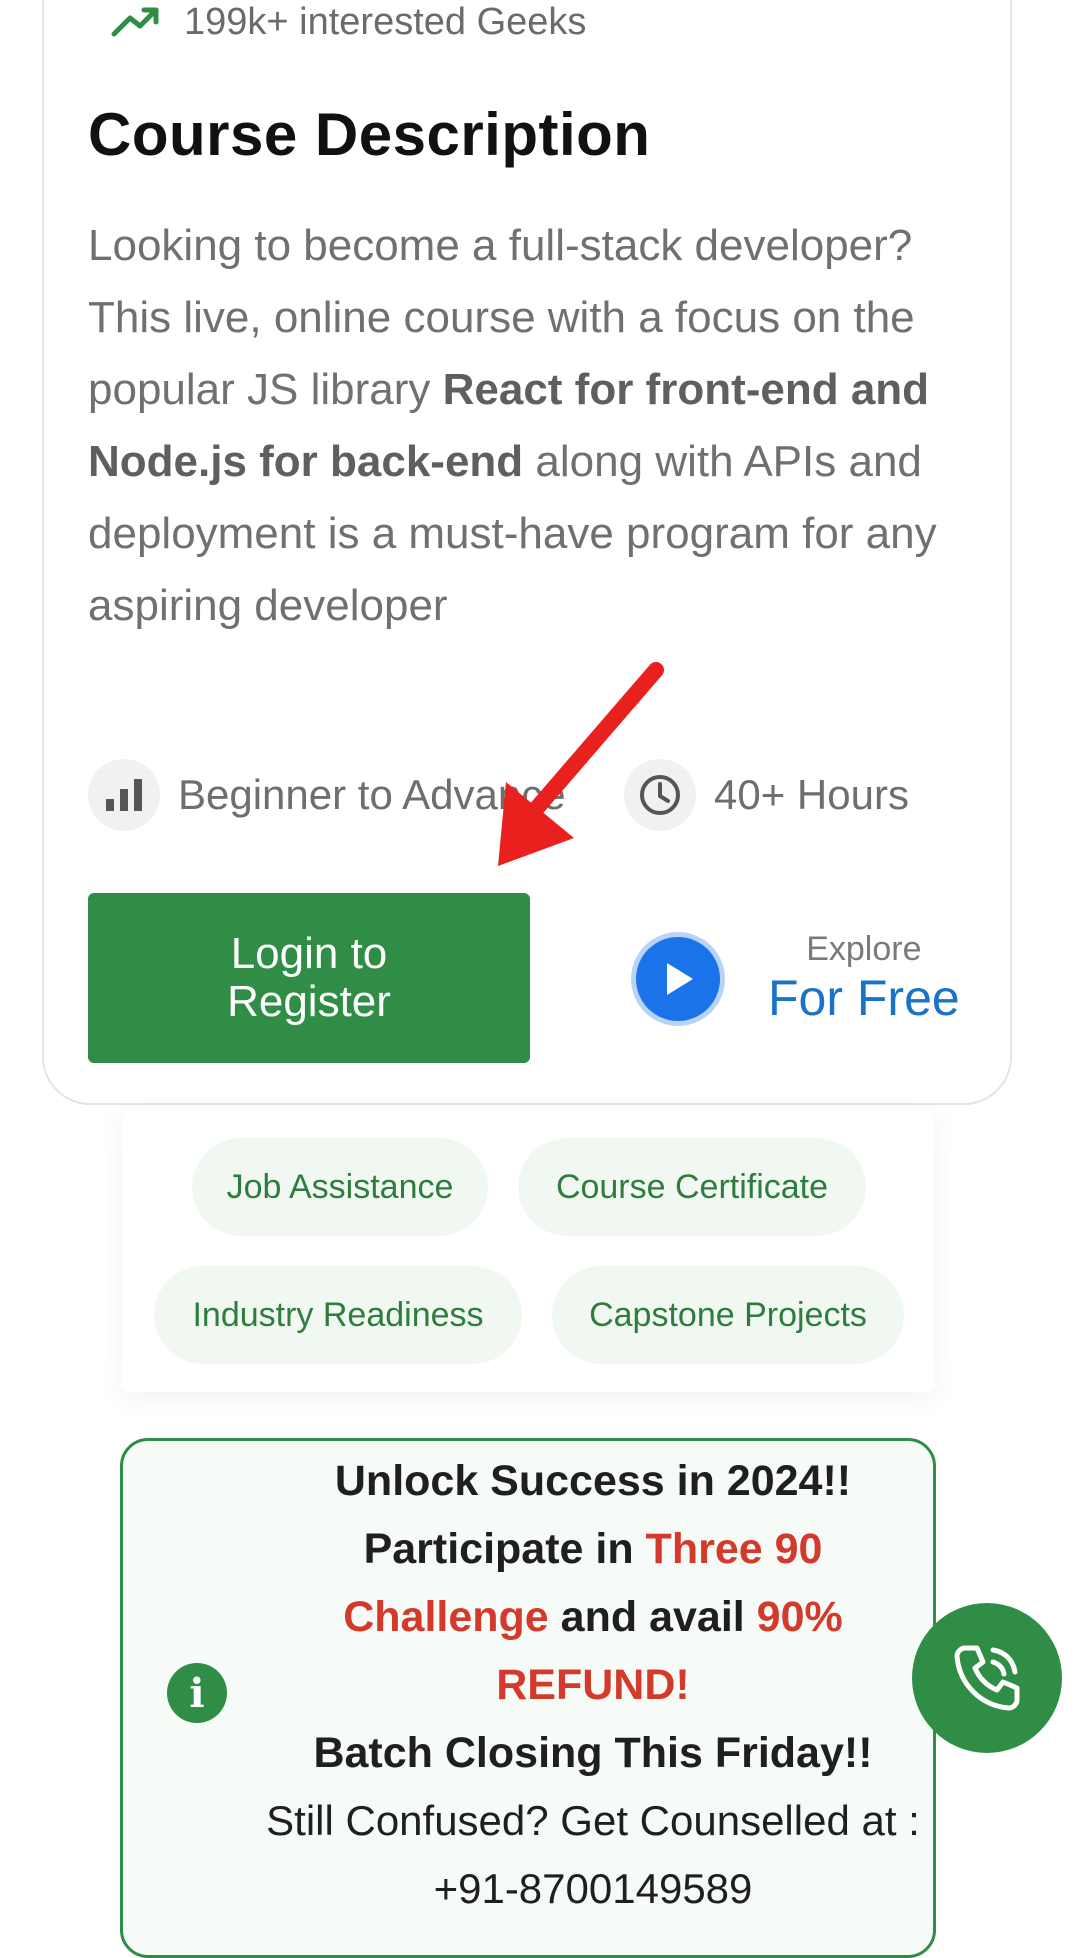 The width and height of the screenshot is (1080, 1958). What do you see at coordinates (728, 1315) in the screenshot?
I see `tag-capstone-projects: Capstone Projects` at bounding box center [728, 1315].